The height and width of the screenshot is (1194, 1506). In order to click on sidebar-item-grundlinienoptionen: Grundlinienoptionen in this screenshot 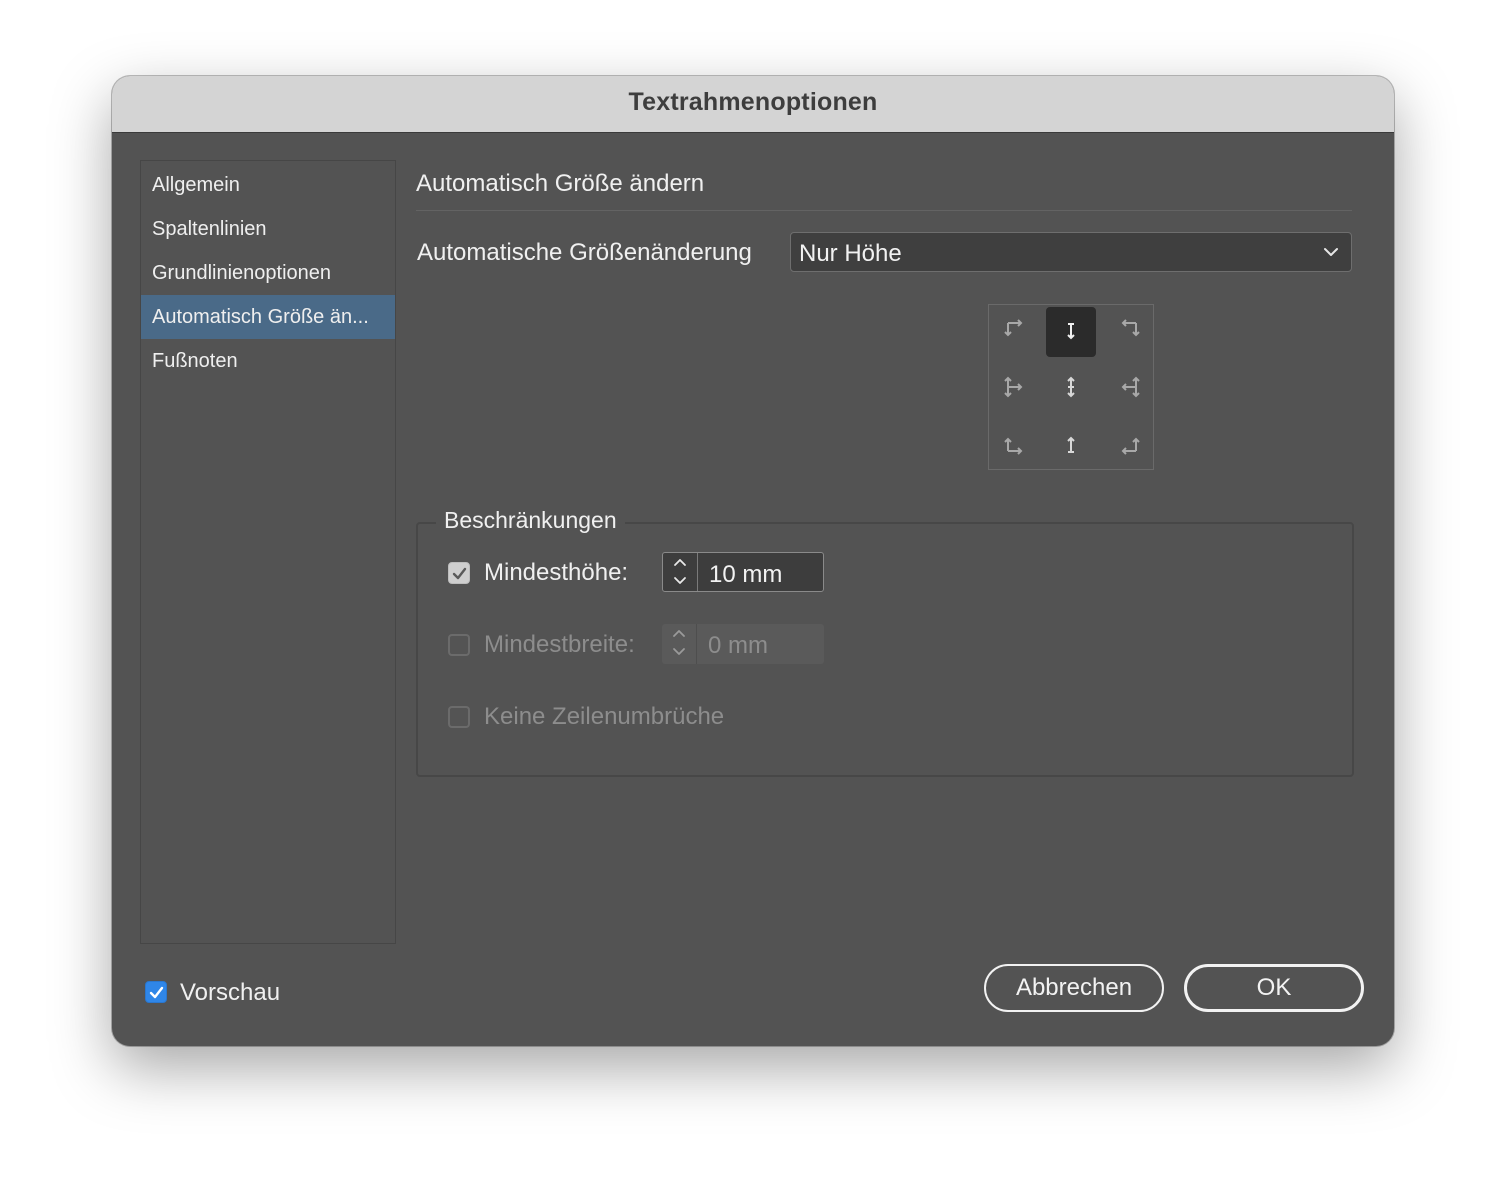, I will do `click(268, 273)`.